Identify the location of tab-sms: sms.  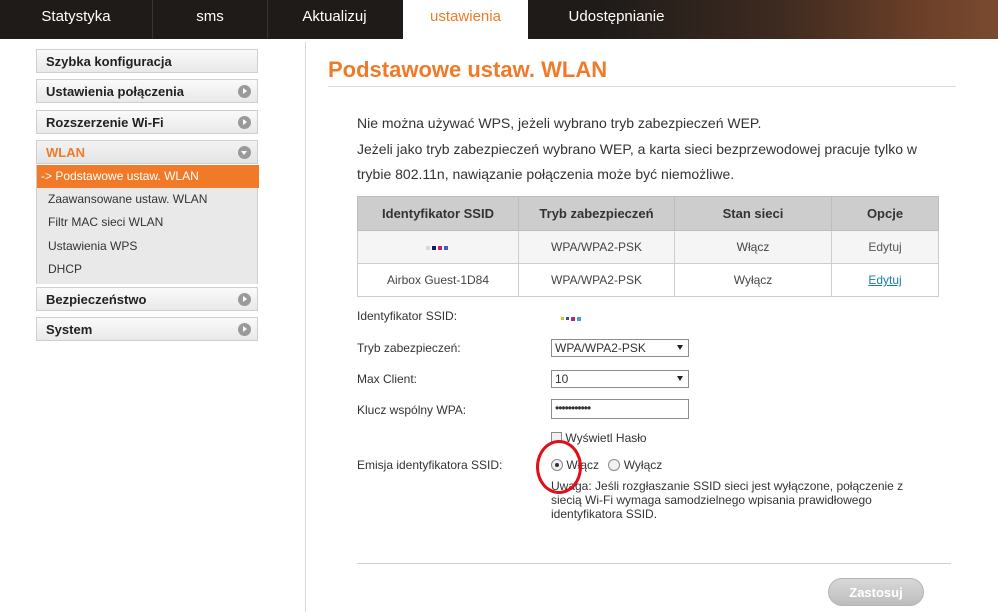
(210, 19).